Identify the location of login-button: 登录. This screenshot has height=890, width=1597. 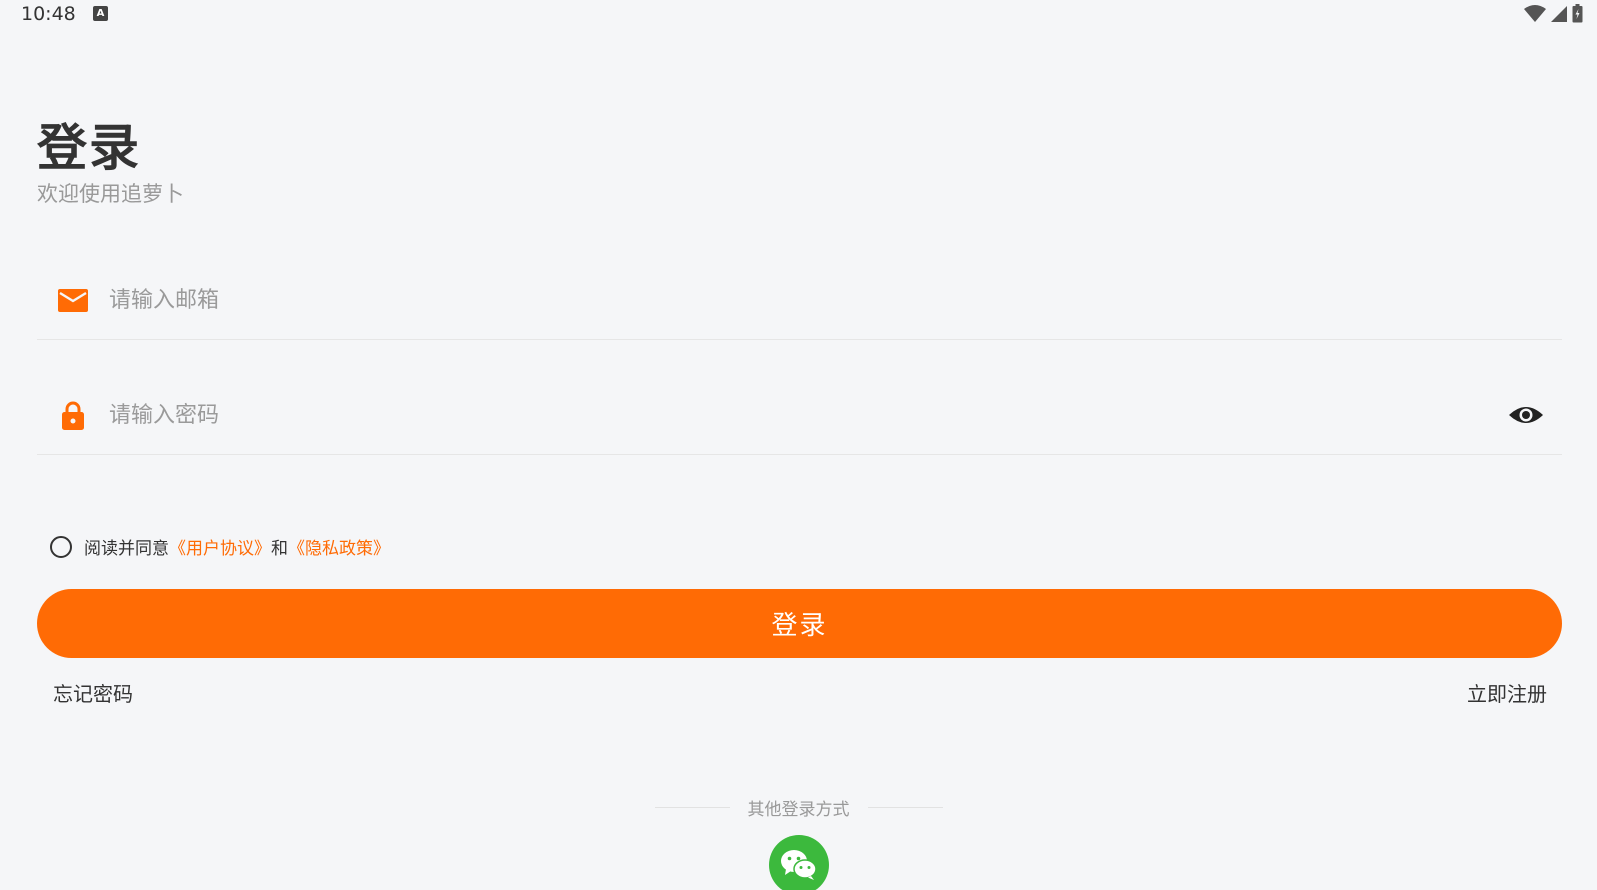
(799, 623).